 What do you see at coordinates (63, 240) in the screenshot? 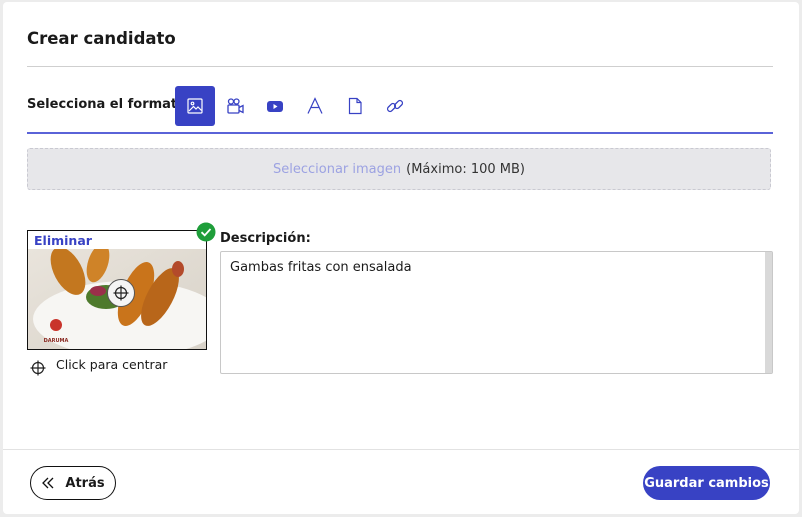
I see `delete-image-link: Eliminar` at bounding box center [63, 240].